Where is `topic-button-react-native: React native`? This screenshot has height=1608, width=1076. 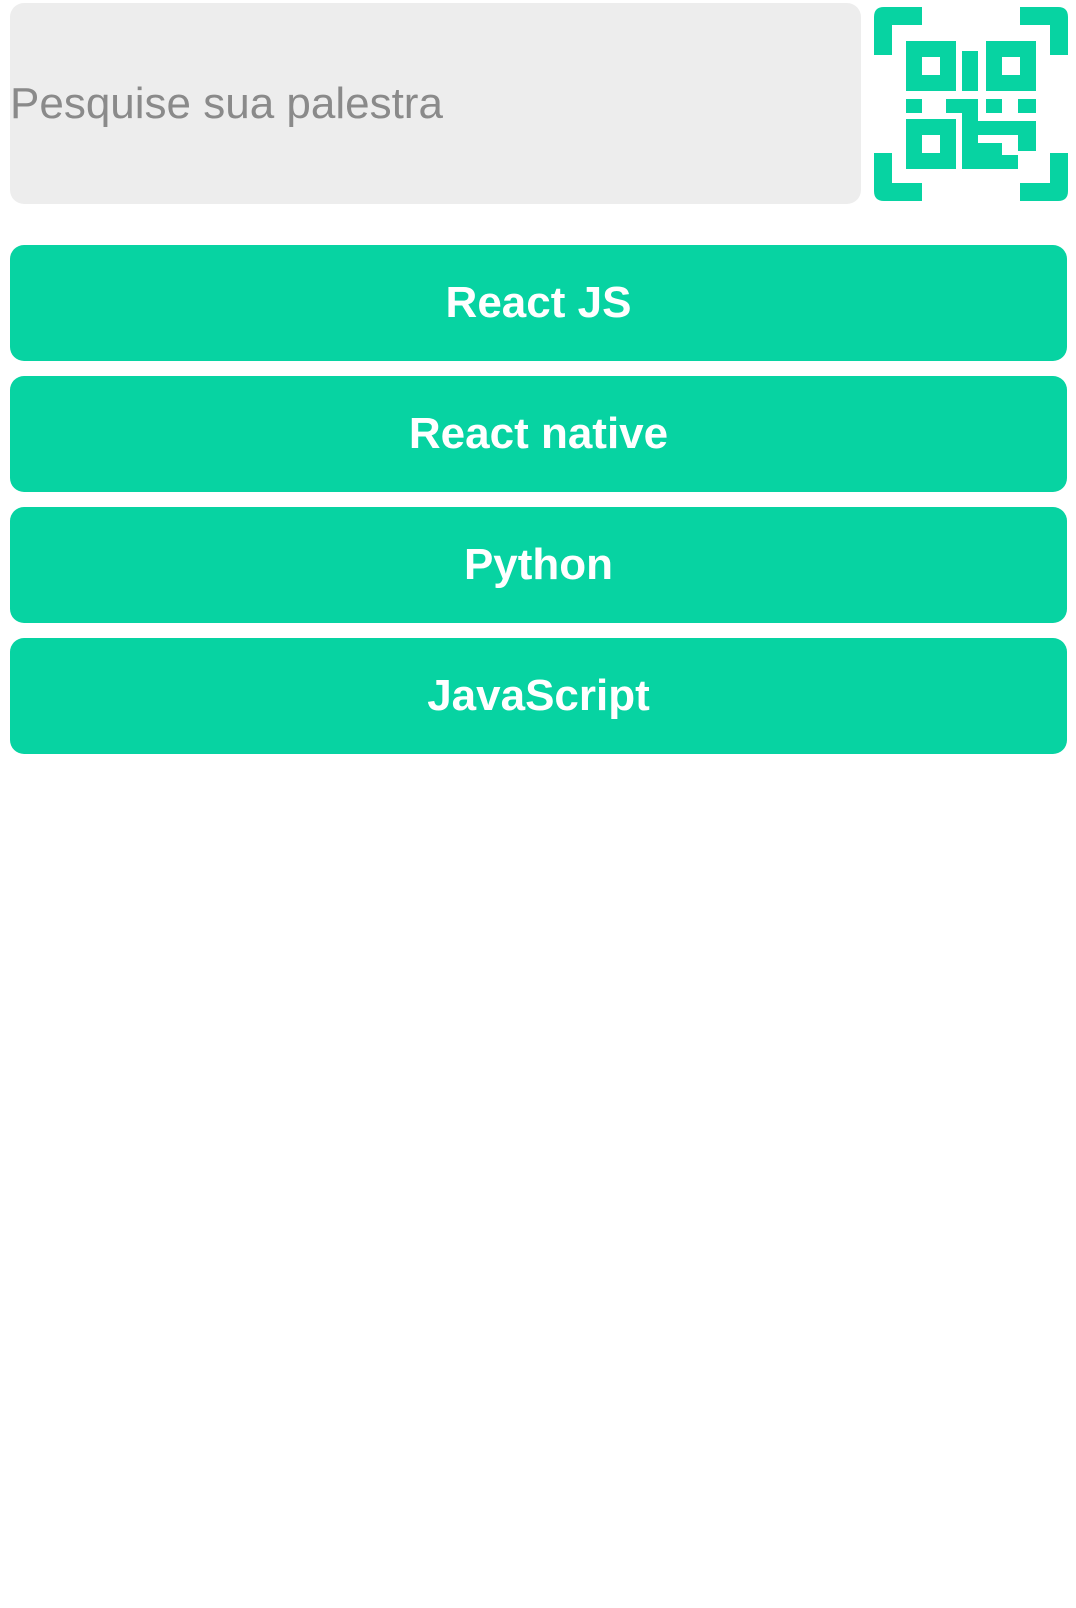 topic-button-react-native: React native is located at coordinates (538, 434).